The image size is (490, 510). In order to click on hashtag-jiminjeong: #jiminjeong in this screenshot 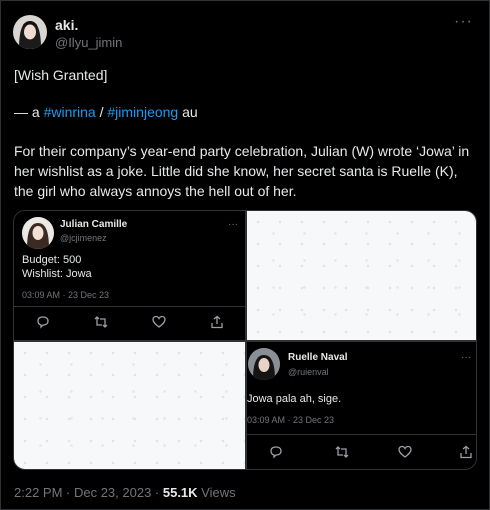, I will do `click(142, 112)`.